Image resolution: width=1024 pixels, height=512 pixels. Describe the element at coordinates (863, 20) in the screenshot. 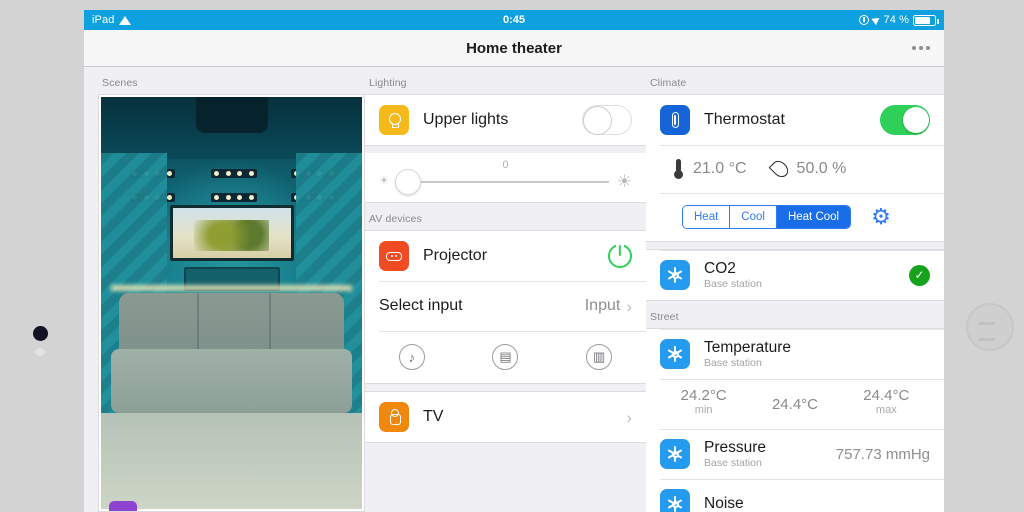

I see `alarm-icon` at that location.